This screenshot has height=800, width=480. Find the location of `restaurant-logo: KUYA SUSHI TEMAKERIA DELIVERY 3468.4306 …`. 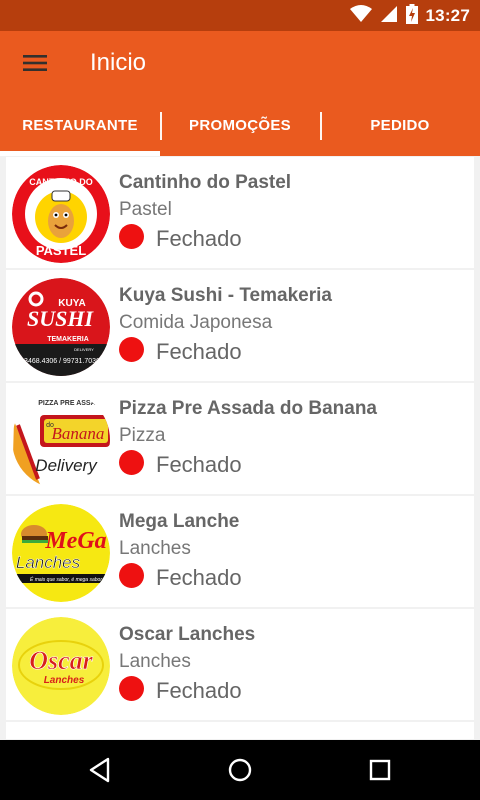

restaurant-logo: KUYA SUSHI TEMAKERIA DELIVERY 3468.4306 … is located at coordinates (61, 327).